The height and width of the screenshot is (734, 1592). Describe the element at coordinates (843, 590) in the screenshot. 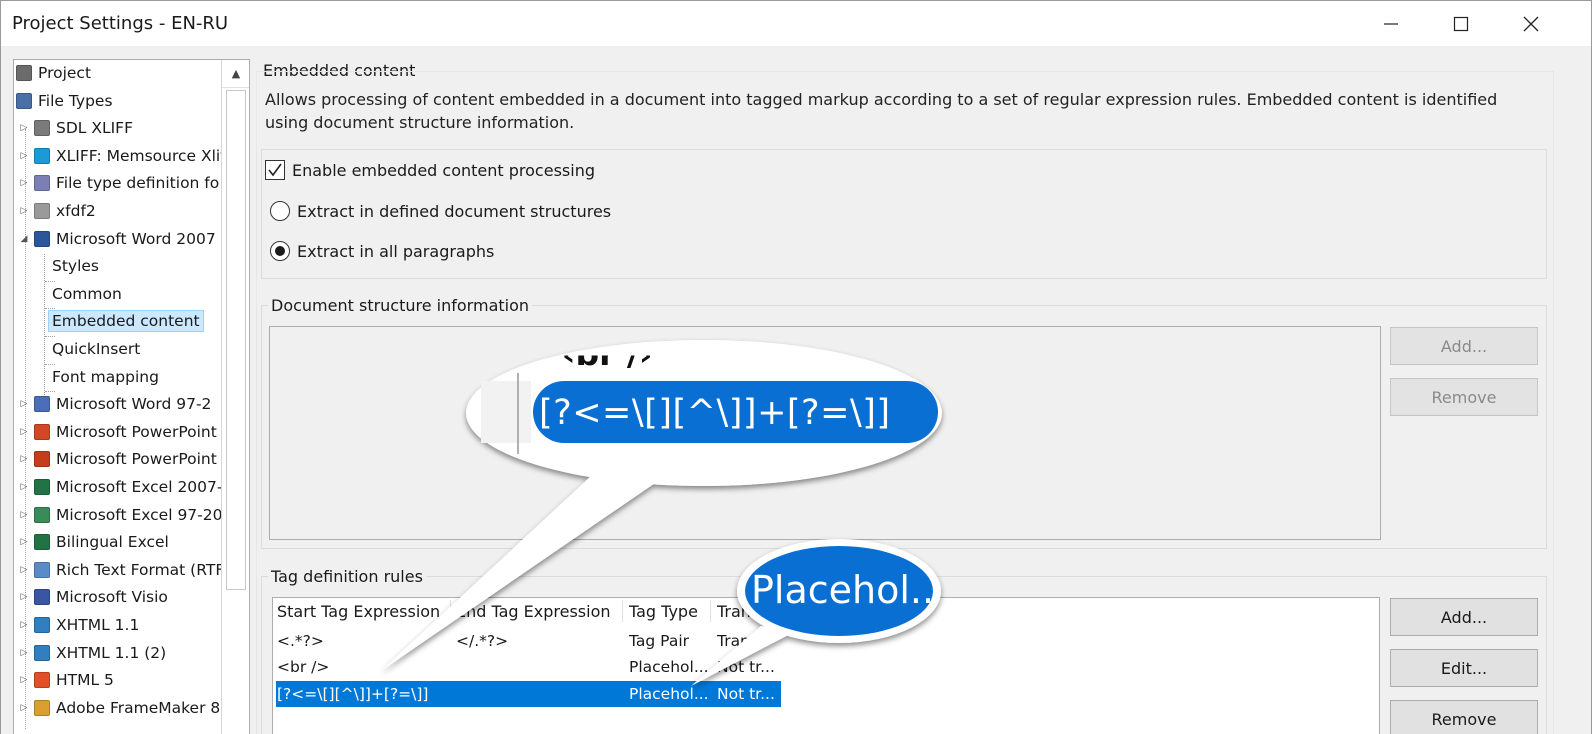

I see `zoom-placeholder-text: Placehol..` at that location.